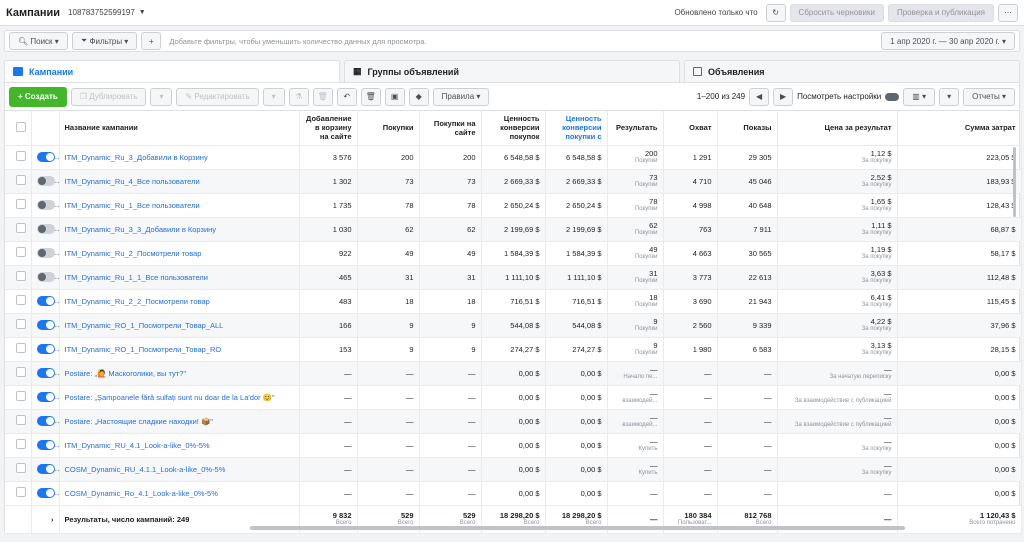 The height and width of the screenshot is (542, 1024). Describe the element at coordinates (179, 445) in the screenshot. I see `campaign-name: ITM_Dynamic_RU_4.1_Look-a-like_0%-5%` at that location.